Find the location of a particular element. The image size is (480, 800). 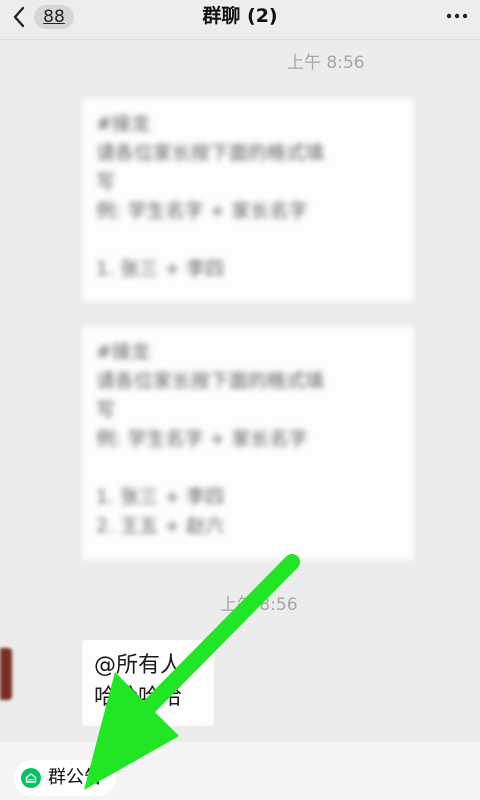

message-line: 2. 王五 + 赵六 is located at coordinates (160, 526).